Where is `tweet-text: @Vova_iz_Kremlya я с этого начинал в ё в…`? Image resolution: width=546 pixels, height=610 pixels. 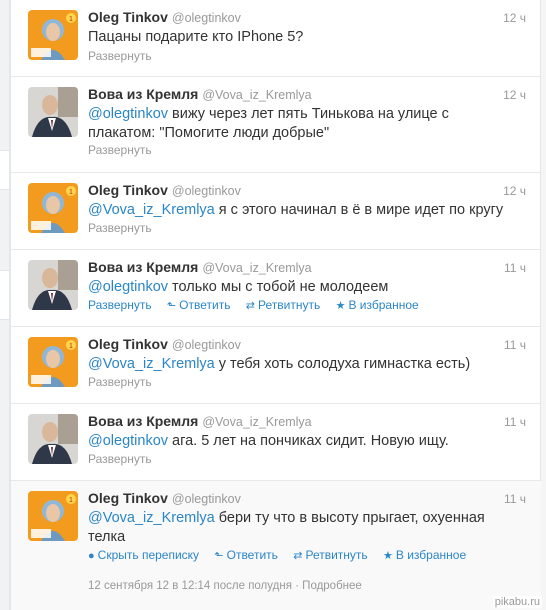 tweet-text: @Vova_iz_Kremlya я с этого начинал в ё в… is located at coordinates (298, 210).